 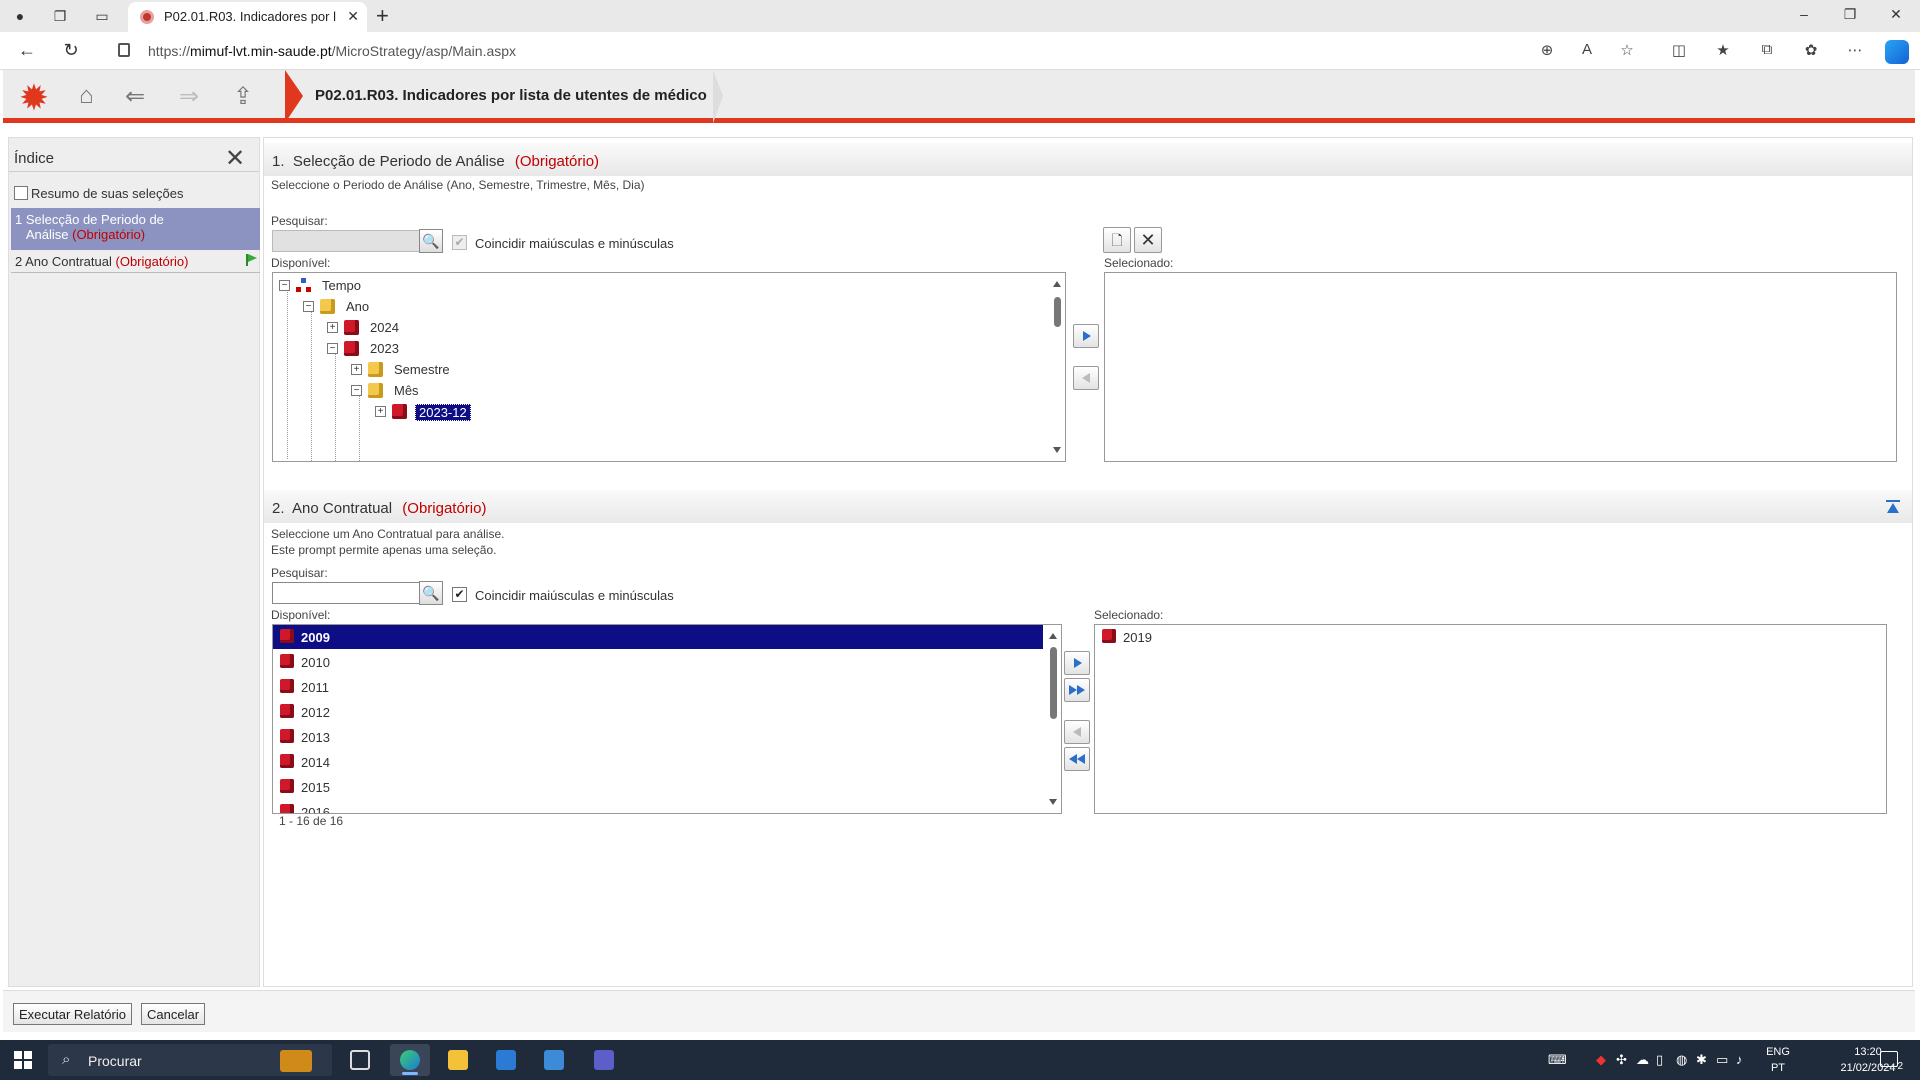 I want to click on run-report-button: Executar Relatório, so click(x=72, y=1014).